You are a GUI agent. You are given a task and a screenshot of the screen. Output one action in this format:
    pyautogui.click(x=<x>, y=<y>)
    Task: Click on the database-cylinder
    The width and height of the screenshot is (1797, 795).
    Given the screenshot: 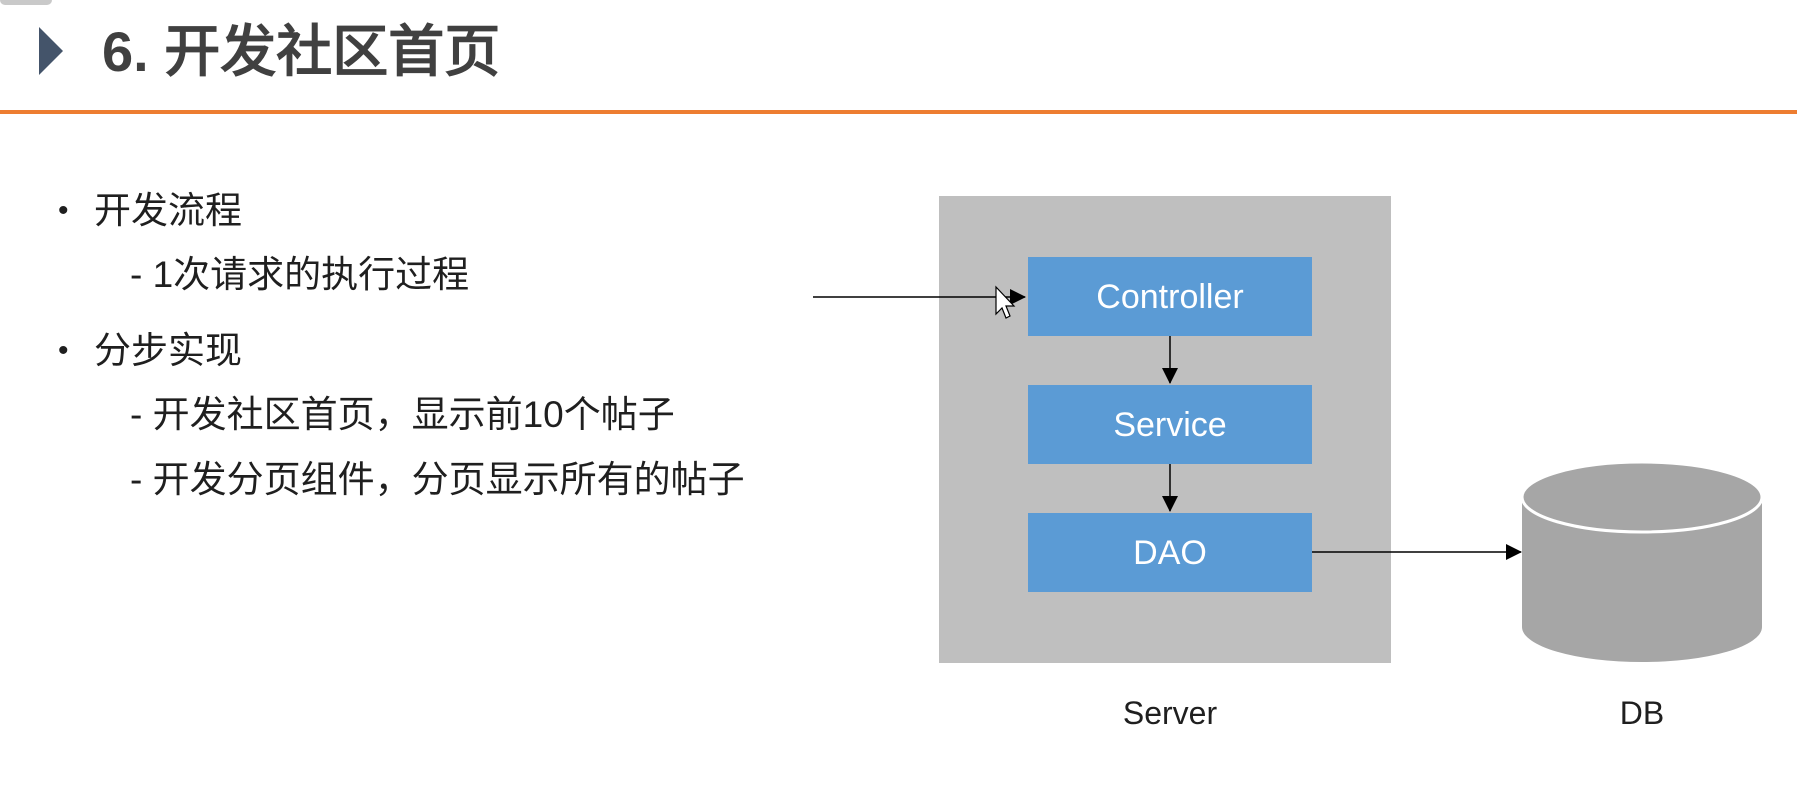 What is the action you would take?
    pyautogui.click(x=1642, y=561)
    